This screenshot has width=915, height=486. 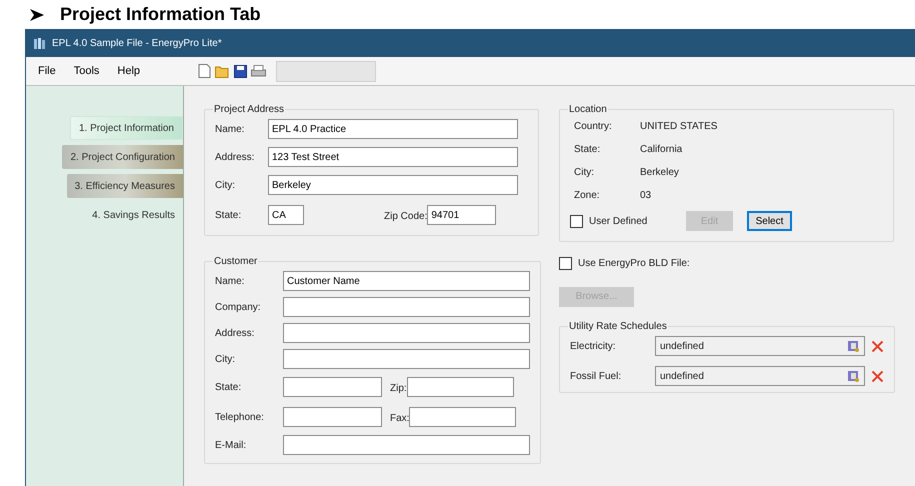 I want to click on section-heading: Project Information Tab, so click(x=160, y=14).